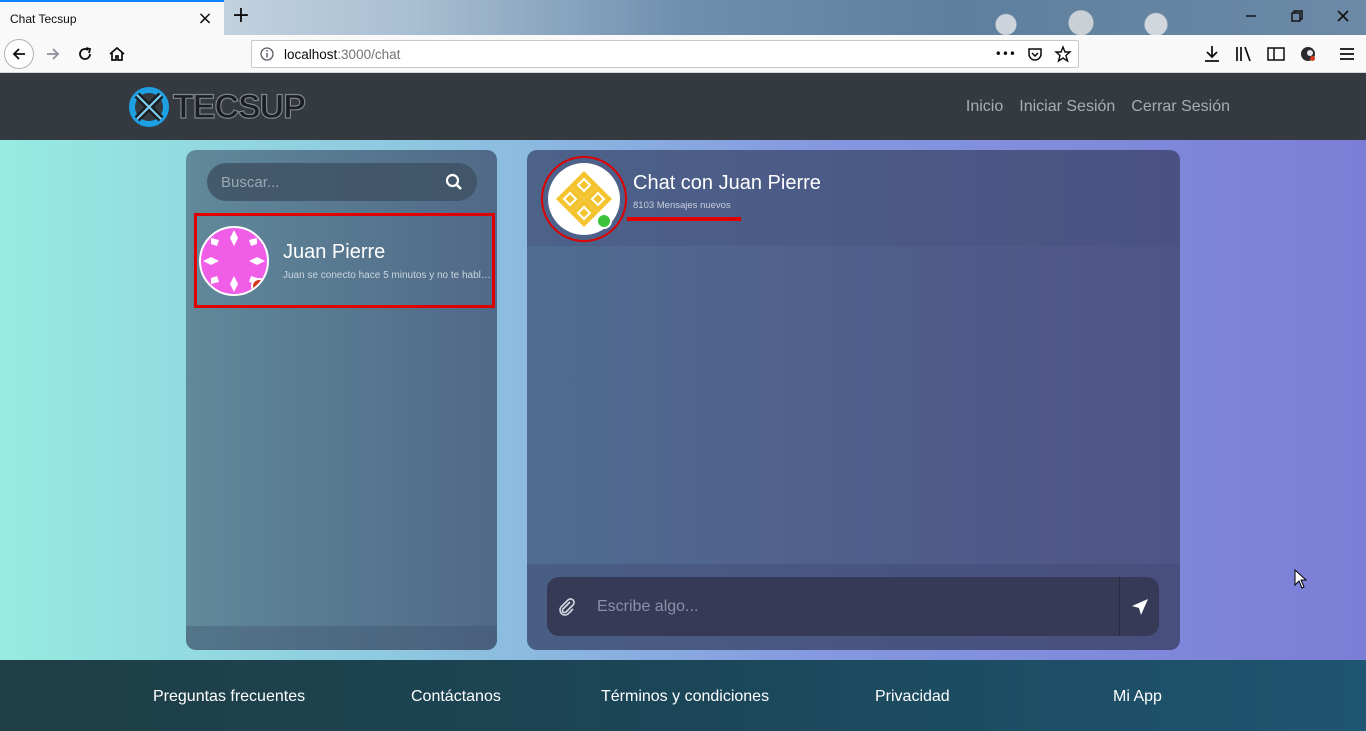 This screenshot has height=731, width=1366. Describe the element at coordinates (683, 17) in the screenshot. I see `browser-tab-bar: Chat Tecsup × +` at that location.